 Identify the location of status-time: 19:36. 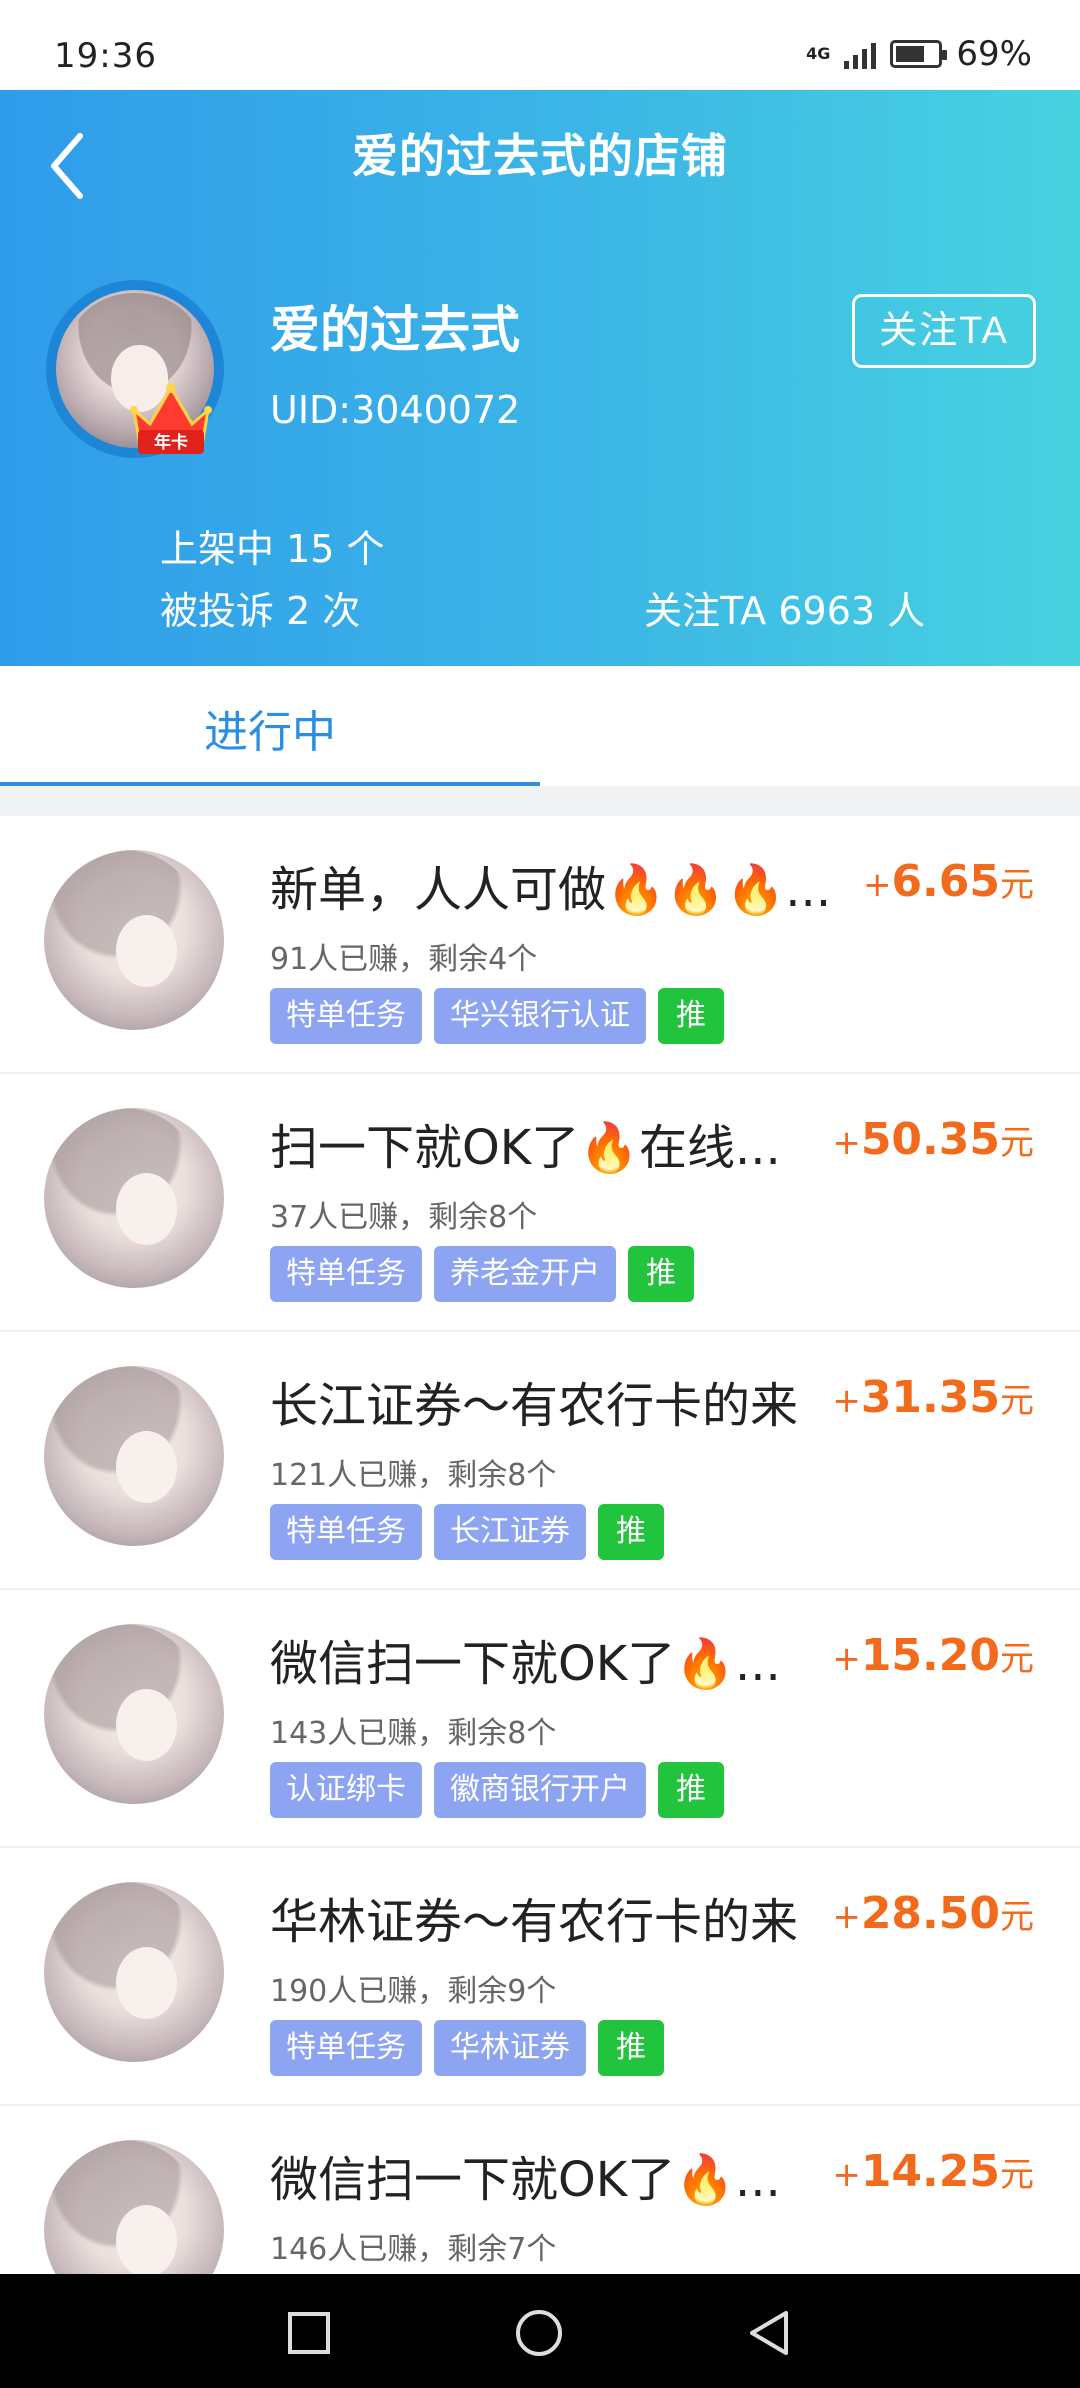
(105, 56).